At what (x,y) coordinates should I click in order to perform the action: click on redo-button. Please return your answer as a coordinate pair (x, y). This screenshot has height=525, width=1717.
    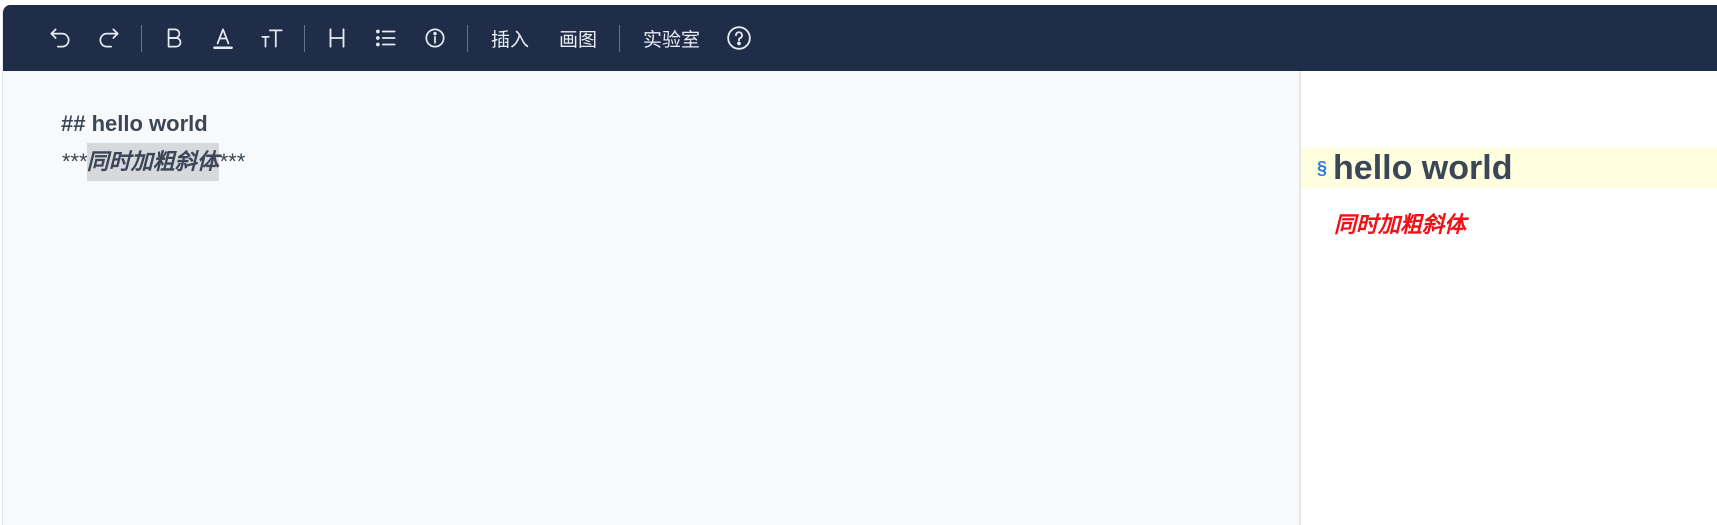
    Looking at the image, I should click on (109, 38).